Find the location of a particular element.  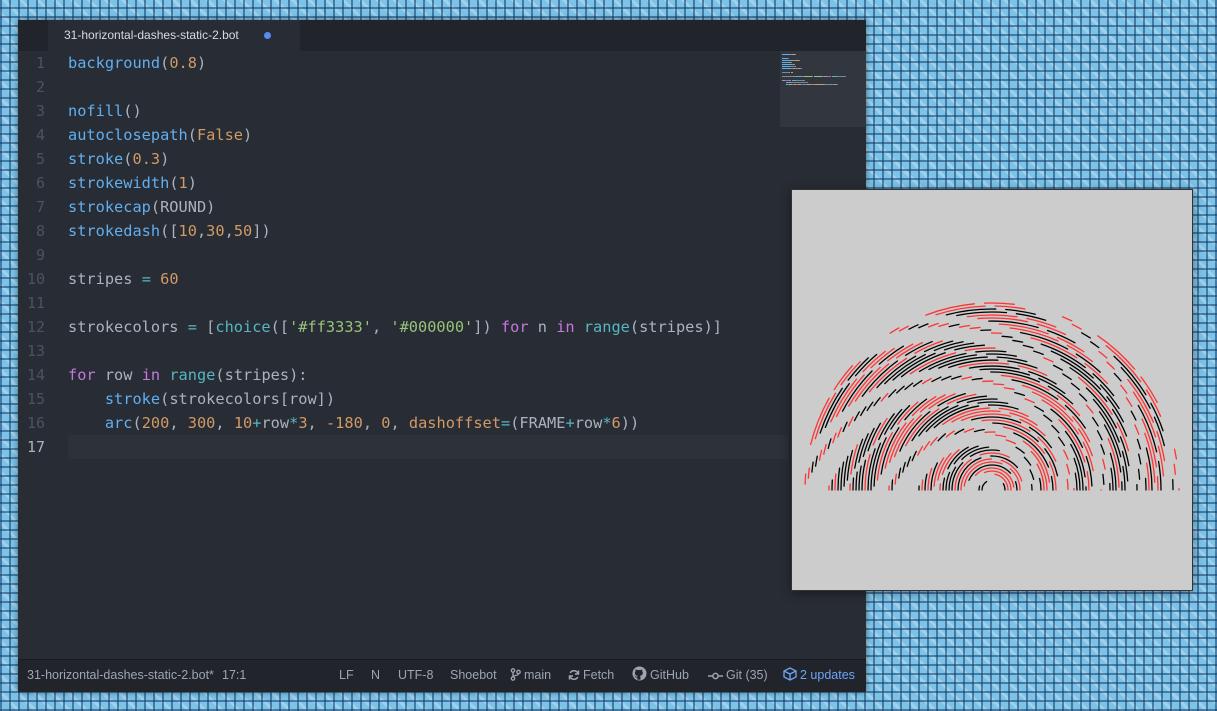

code-token: dashoffset is located at coordinates (454, 423).